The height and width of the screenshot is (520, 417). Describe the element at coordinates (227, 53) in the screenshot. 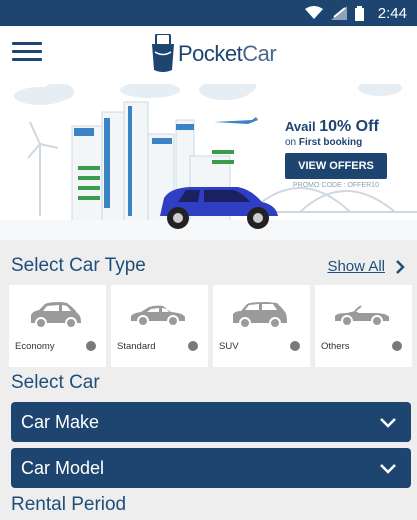

I see `brand-name: PocketCar` at that location.